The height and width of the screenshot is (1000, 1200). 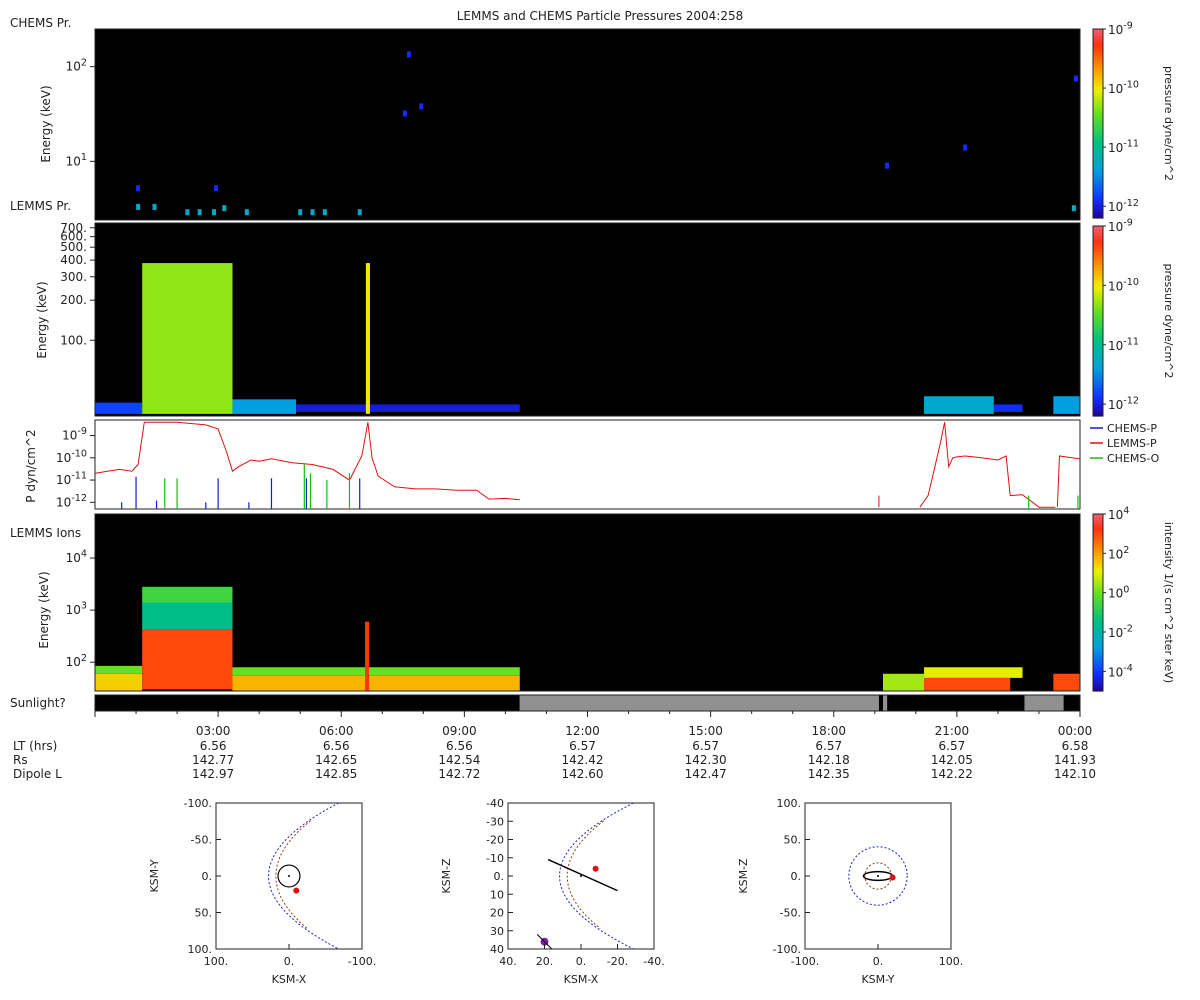 I want to click on time-tick-label: 12:00, so click(x=582, y=731).